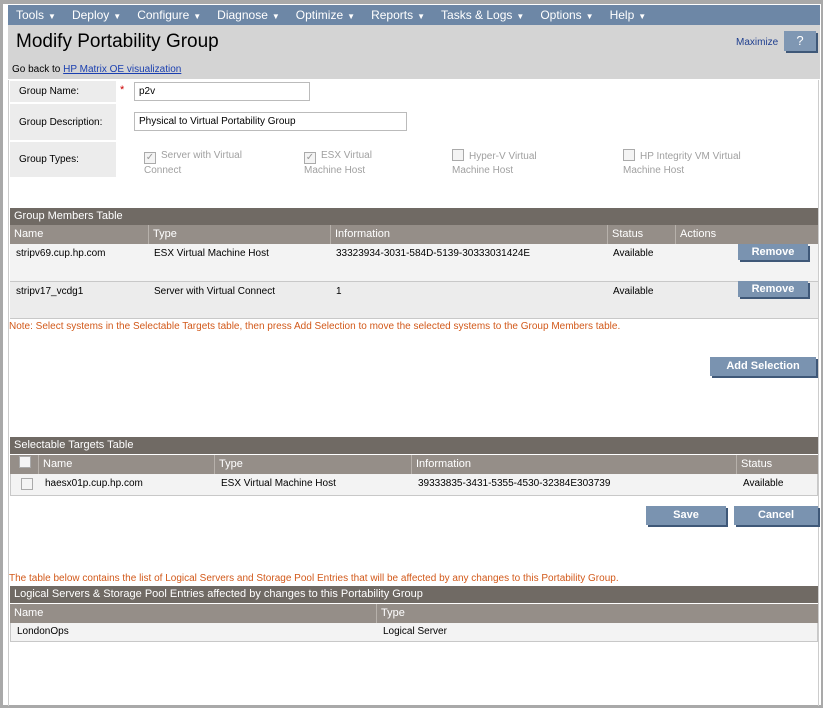 This screenshot has width=823, height=708. What do you see at coordinates (757, 42) in the screenshot?
I see `maximize-link: Maximize` at bounding box center [757, 42].